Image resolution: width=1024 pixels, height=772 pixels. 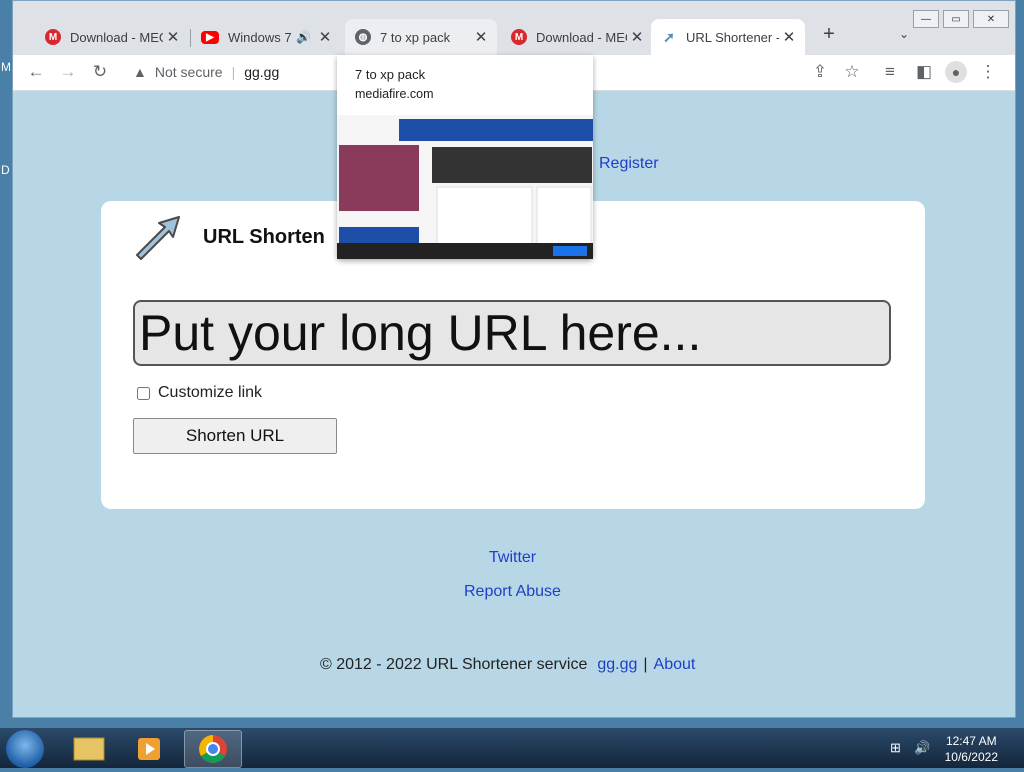 I want to click on reload-icon: ↻, so click(x=100, y=72).